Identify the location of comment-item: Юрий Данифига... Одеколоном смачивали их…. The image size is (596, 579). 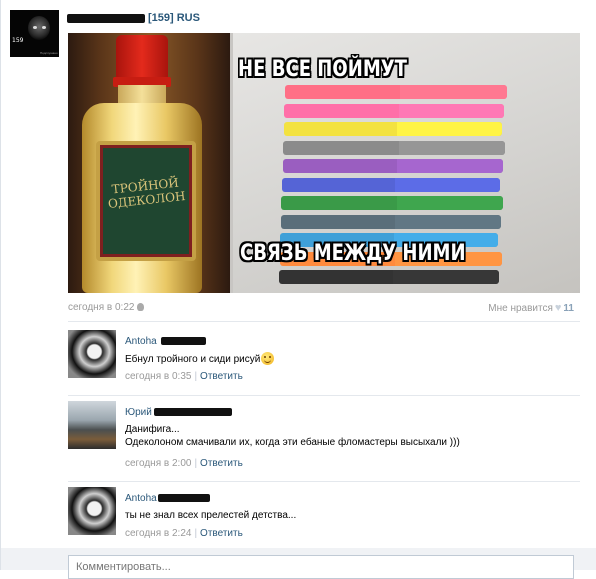
(324, 439).